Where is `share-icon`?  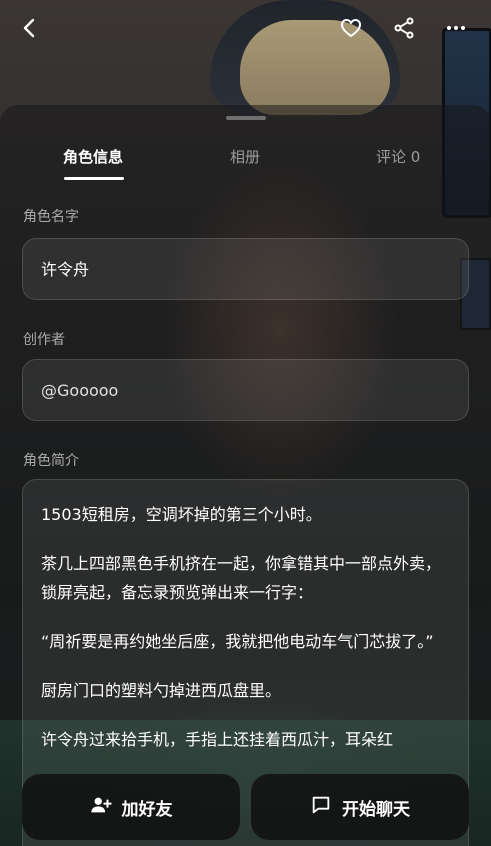 share-icon is located at coordinates (404, 28).